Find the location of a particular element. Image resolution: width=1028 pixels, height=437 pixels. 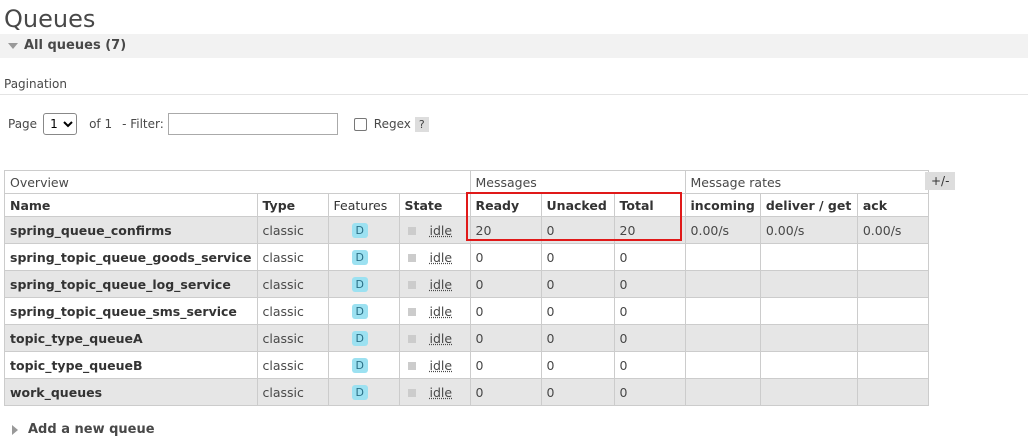

col-features: Features is located at coordinates (363, 205).